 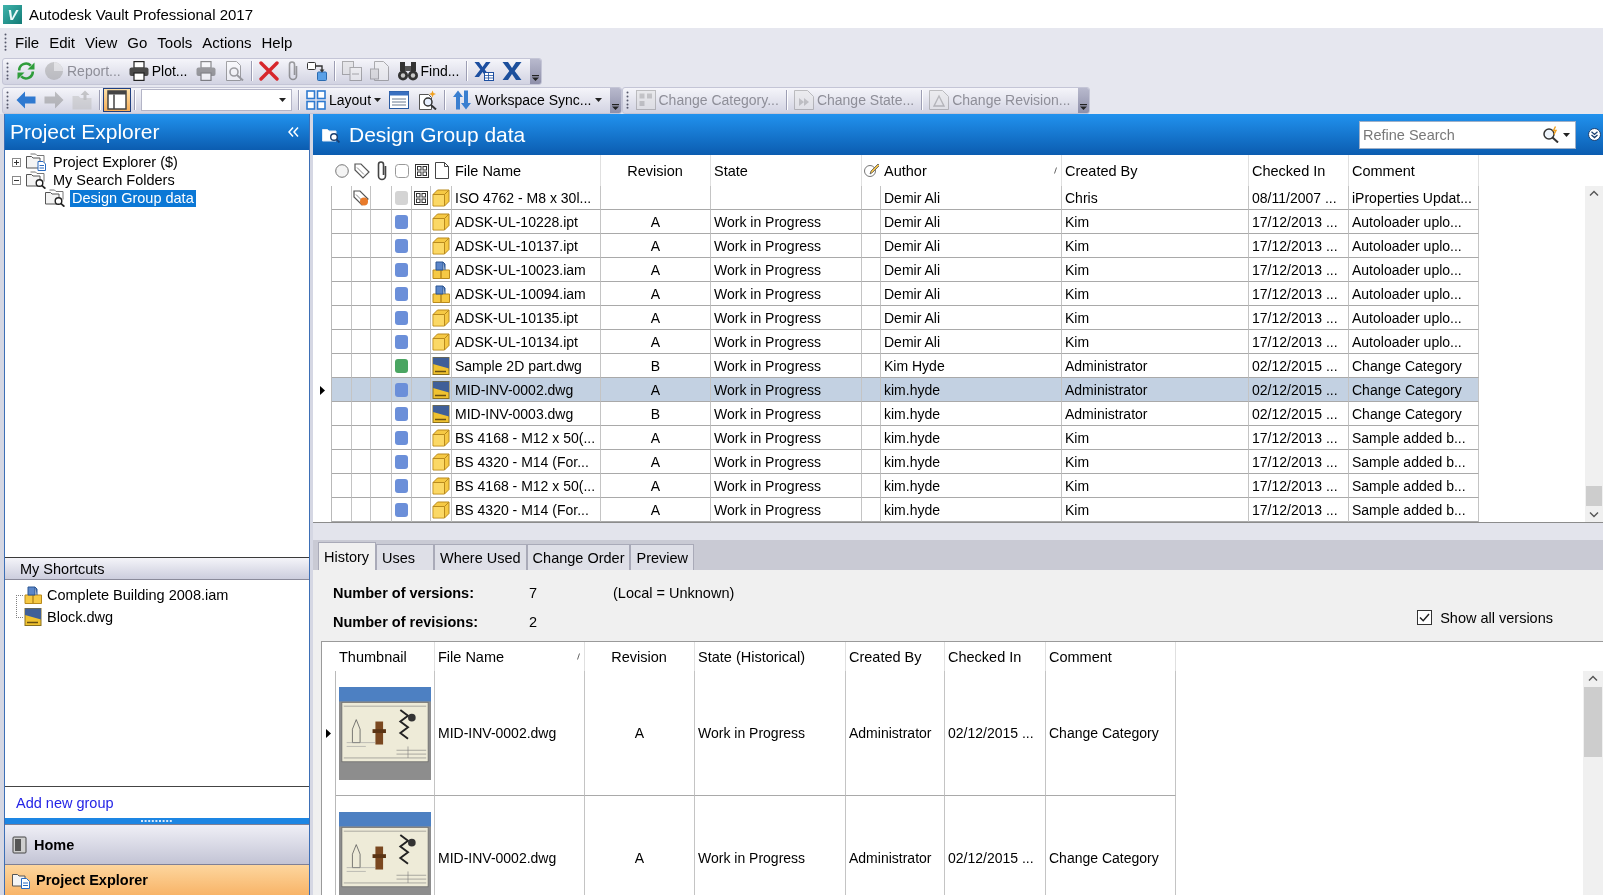 What do you see at coordinates (54, 71) in the screenshot?
I see `pie-chart-icon` at bounding box center [54, 71].